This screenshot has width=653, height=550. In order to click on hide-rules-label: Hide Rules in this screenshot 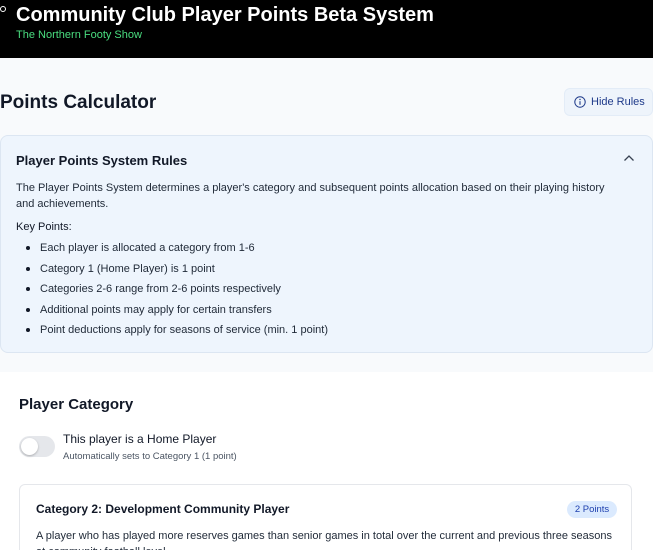, I will do `click(618, 102)`.